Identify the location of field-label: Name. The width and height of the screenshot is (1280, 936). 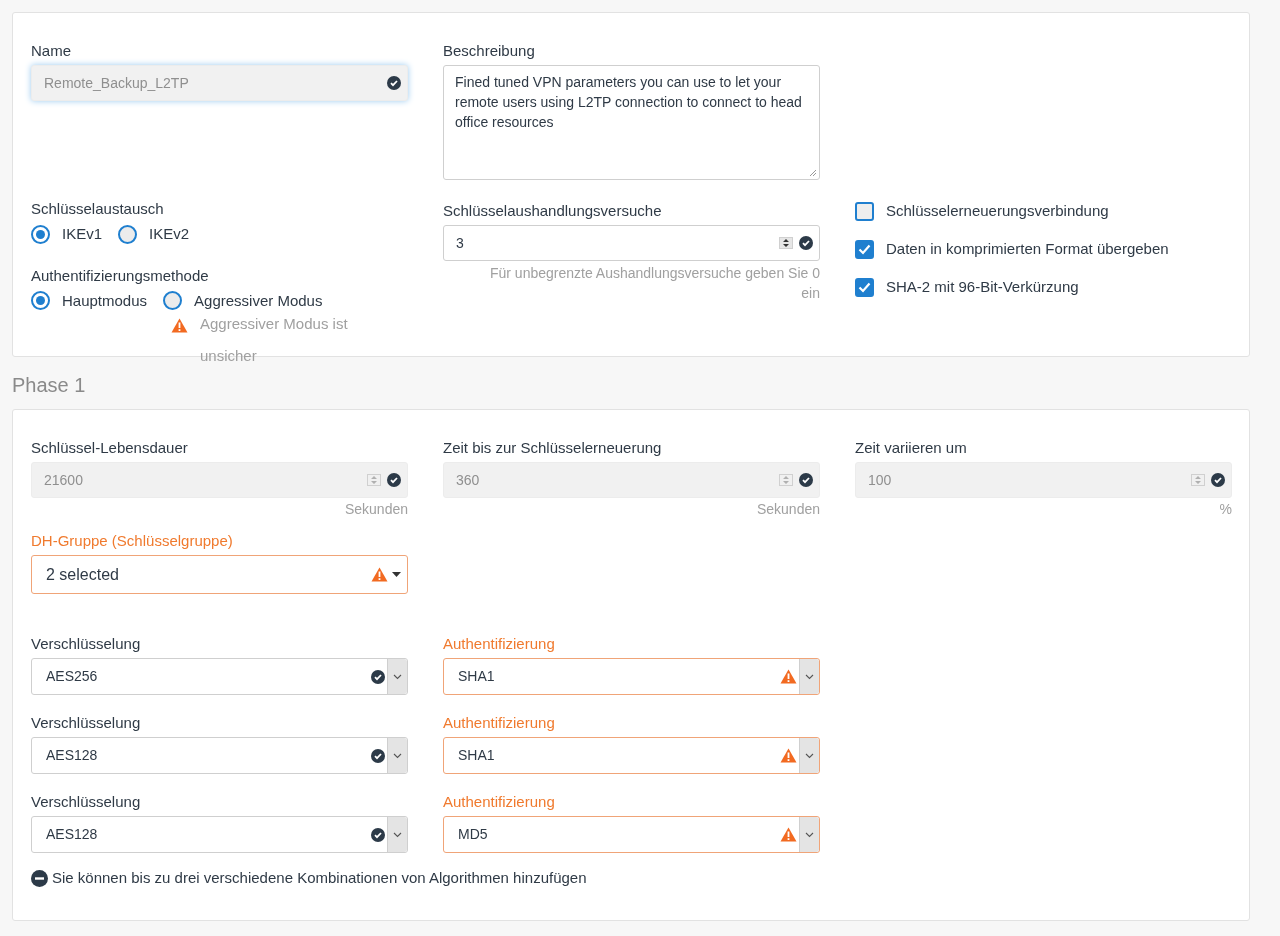
(51, 51).